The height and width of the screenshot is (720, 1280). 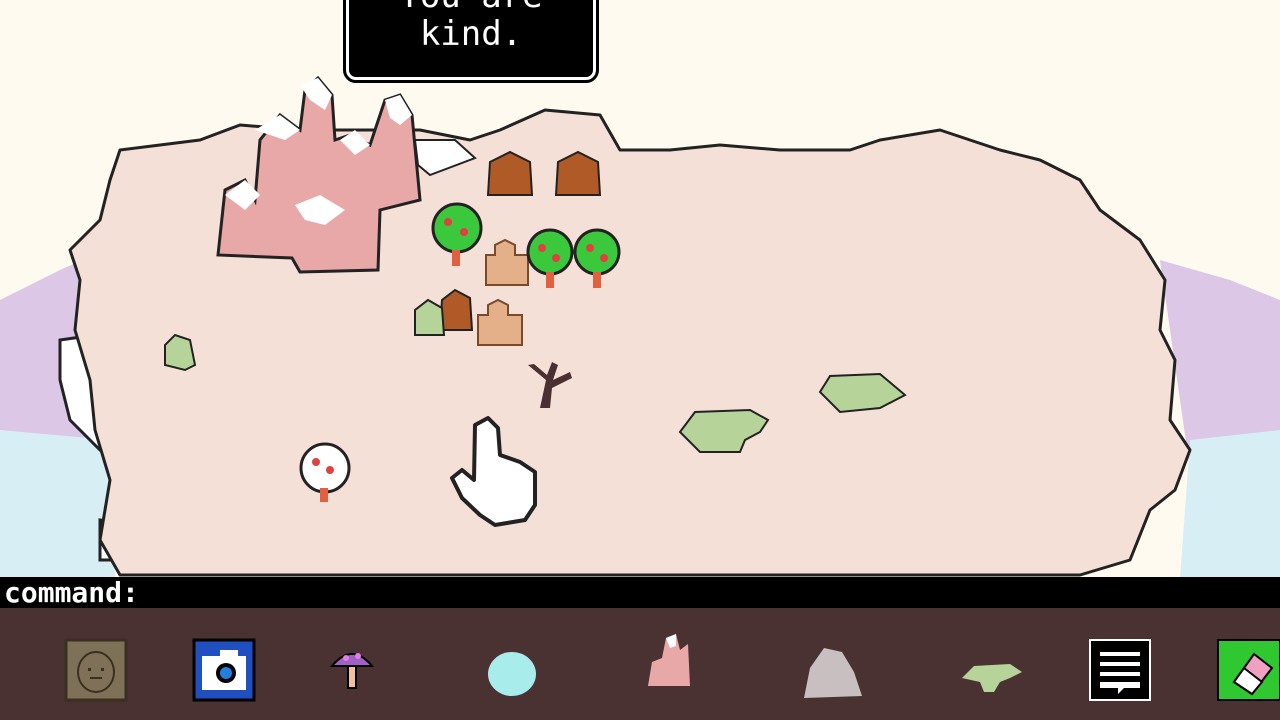 I want to click on speech-line-1: You are, so click(x=471, y=7).